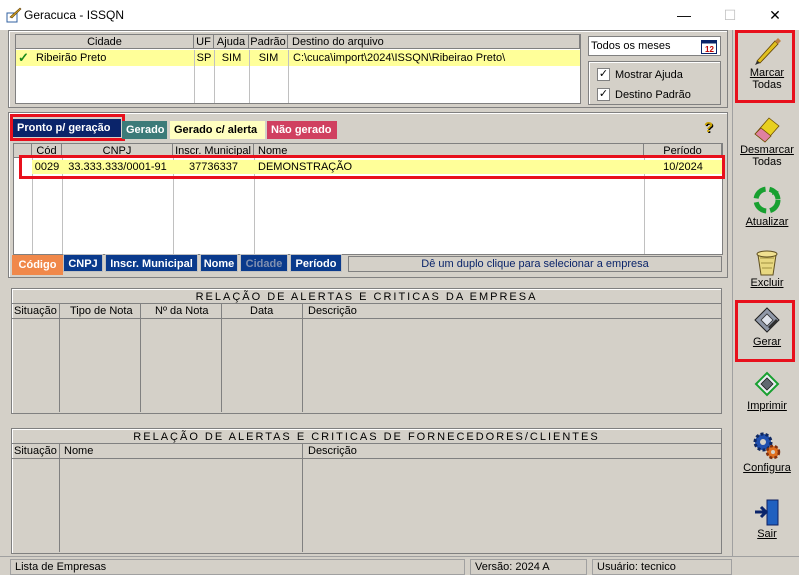 The image size is (799, 575). What do you see at coordinates (767, 512) in the screenshot?
I see `exit-door-icon` at bounding box center [767, 512].